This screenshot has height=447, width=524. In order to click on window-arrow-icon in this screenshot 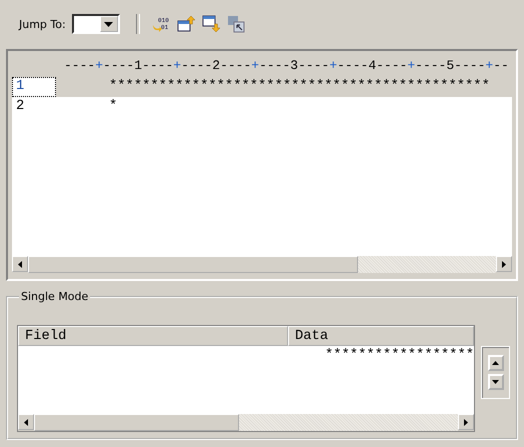, I will do `click(235, 24)`.